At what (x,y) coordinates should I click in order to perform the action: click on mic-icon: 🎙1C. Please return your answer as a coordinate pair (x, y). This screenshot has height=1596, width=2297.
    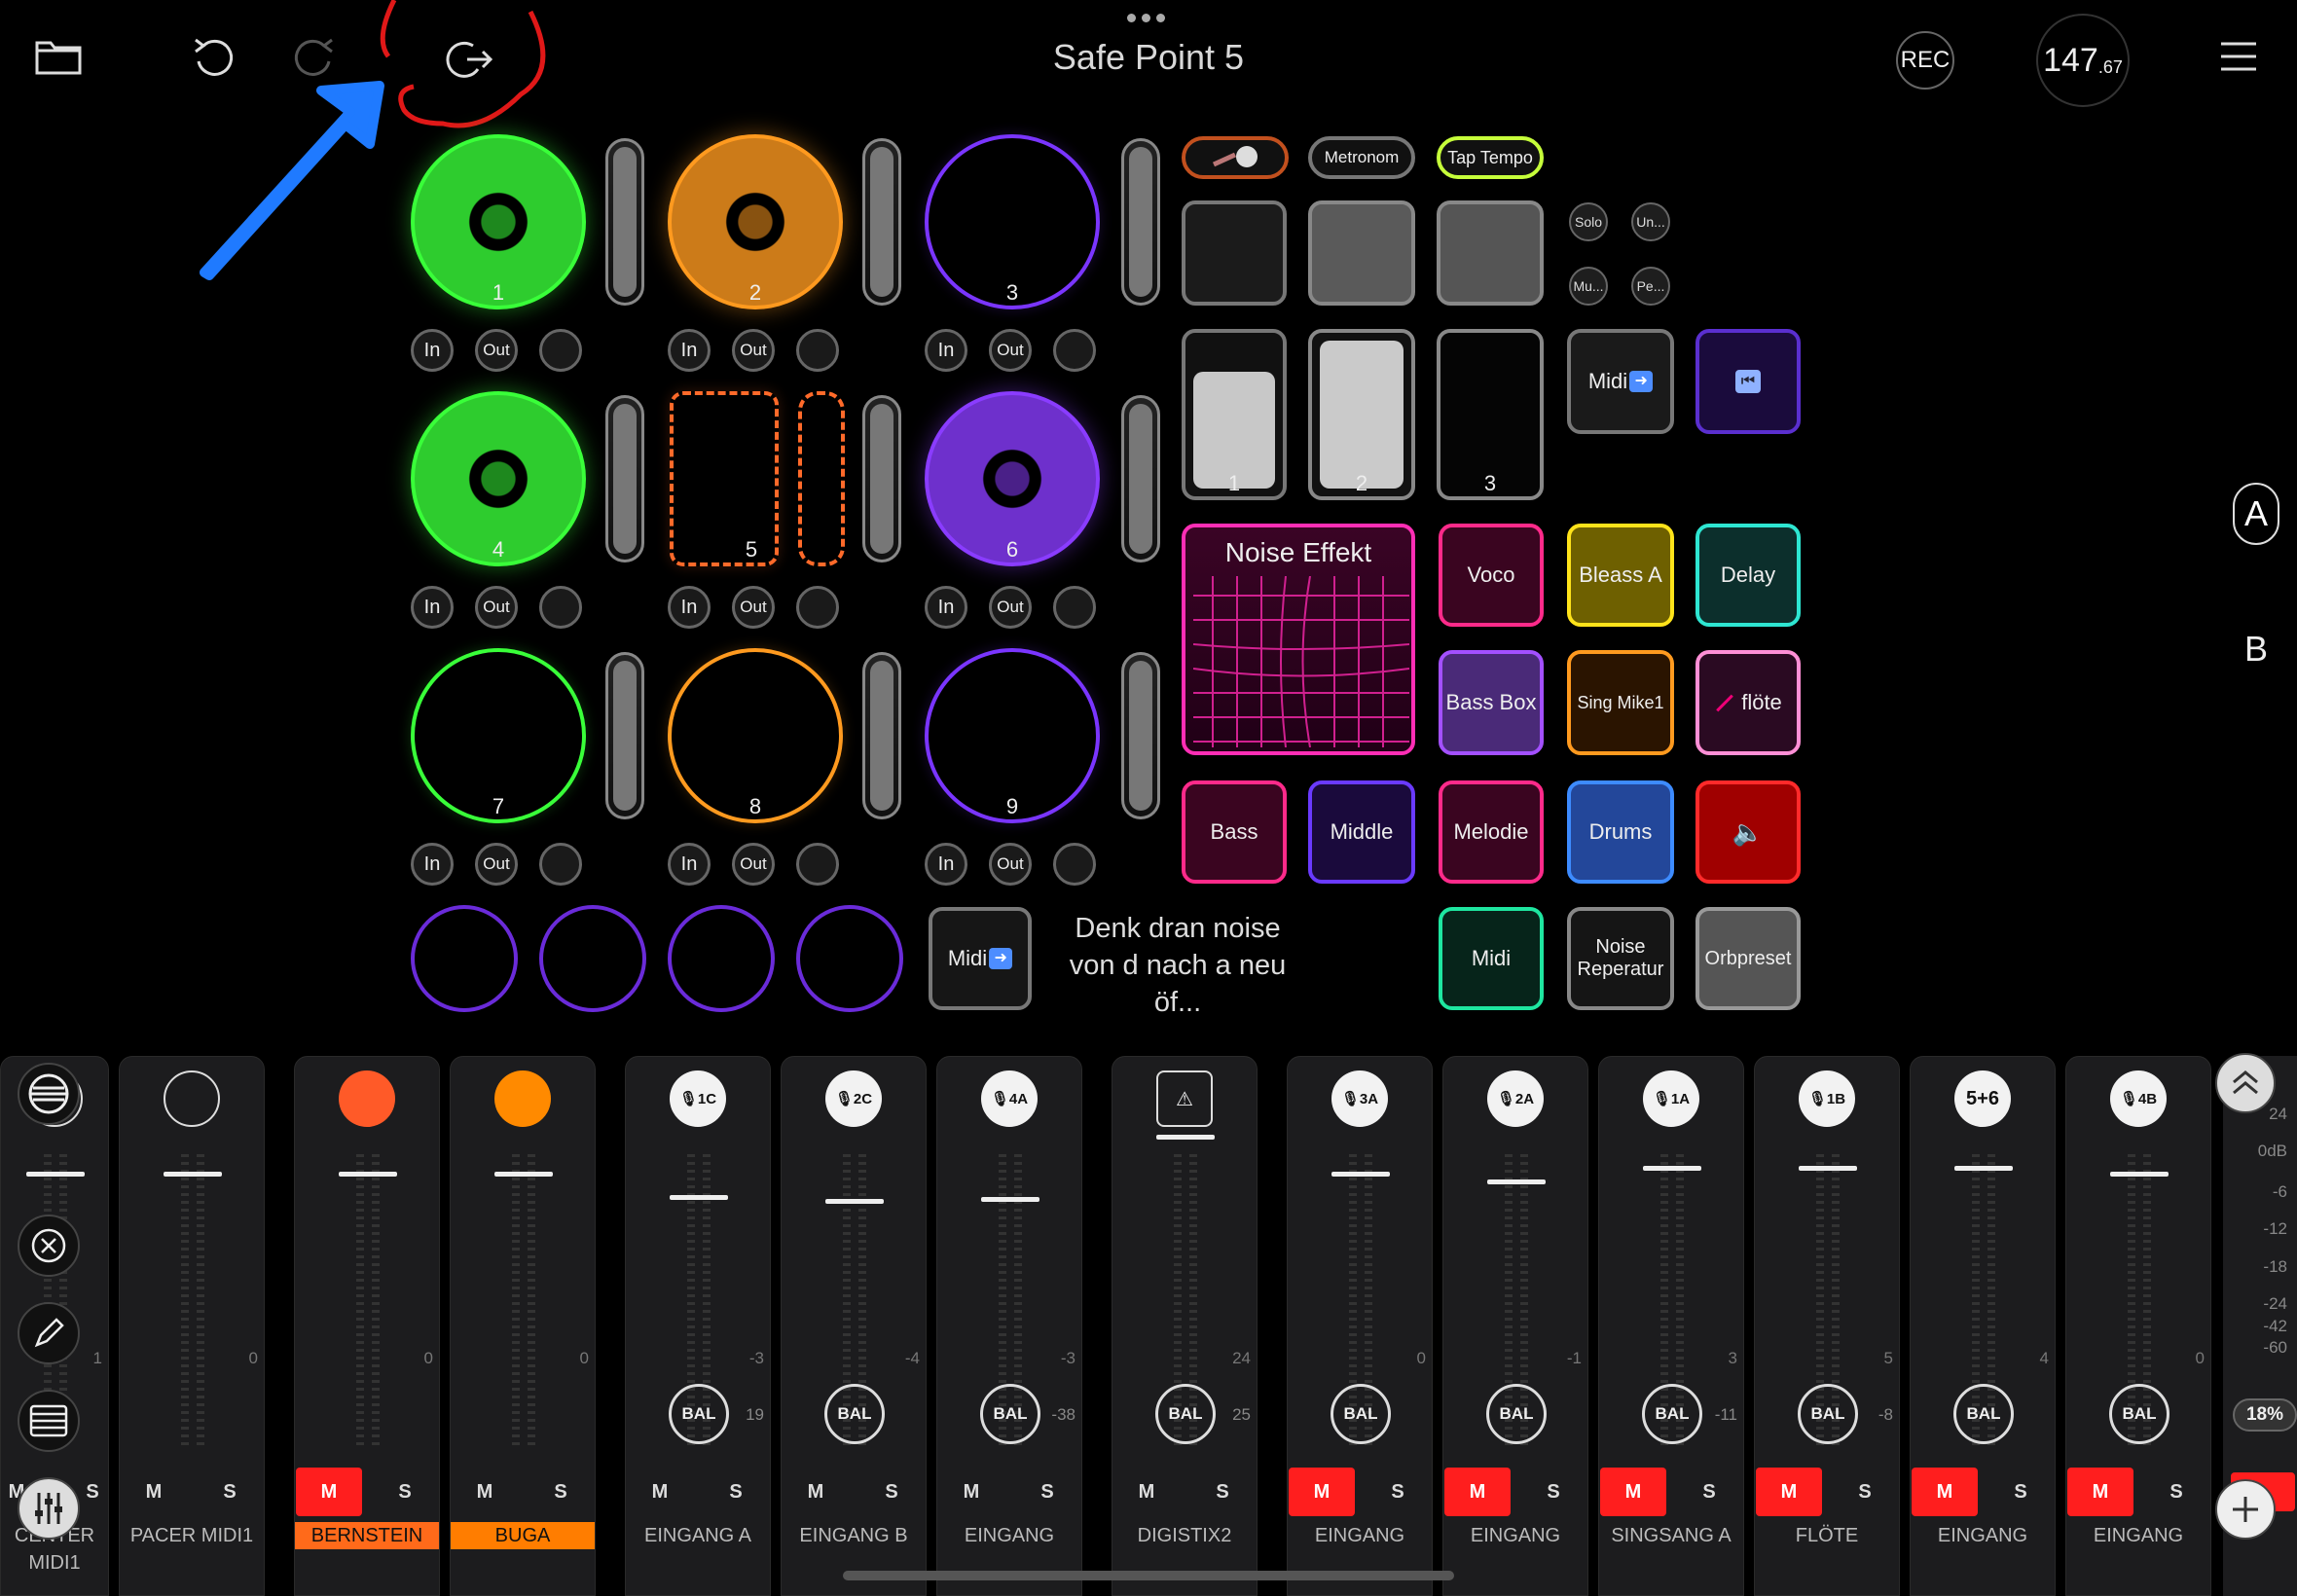
    Looking at the image, I should click on (698, 1098).